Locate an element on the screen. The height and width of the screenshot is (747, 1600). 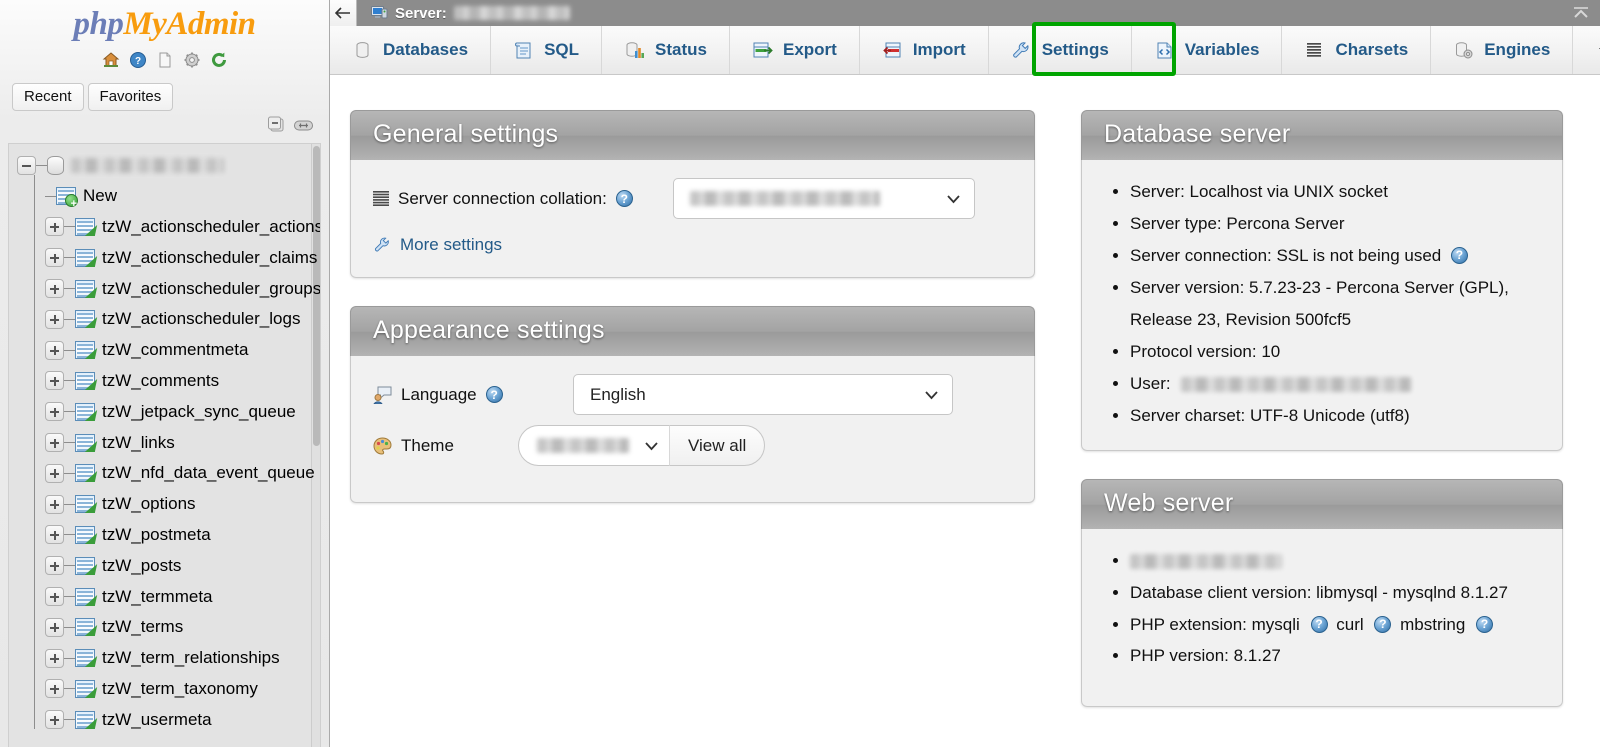
collapse-topbar-icon is located at coordinates (1581, 13).